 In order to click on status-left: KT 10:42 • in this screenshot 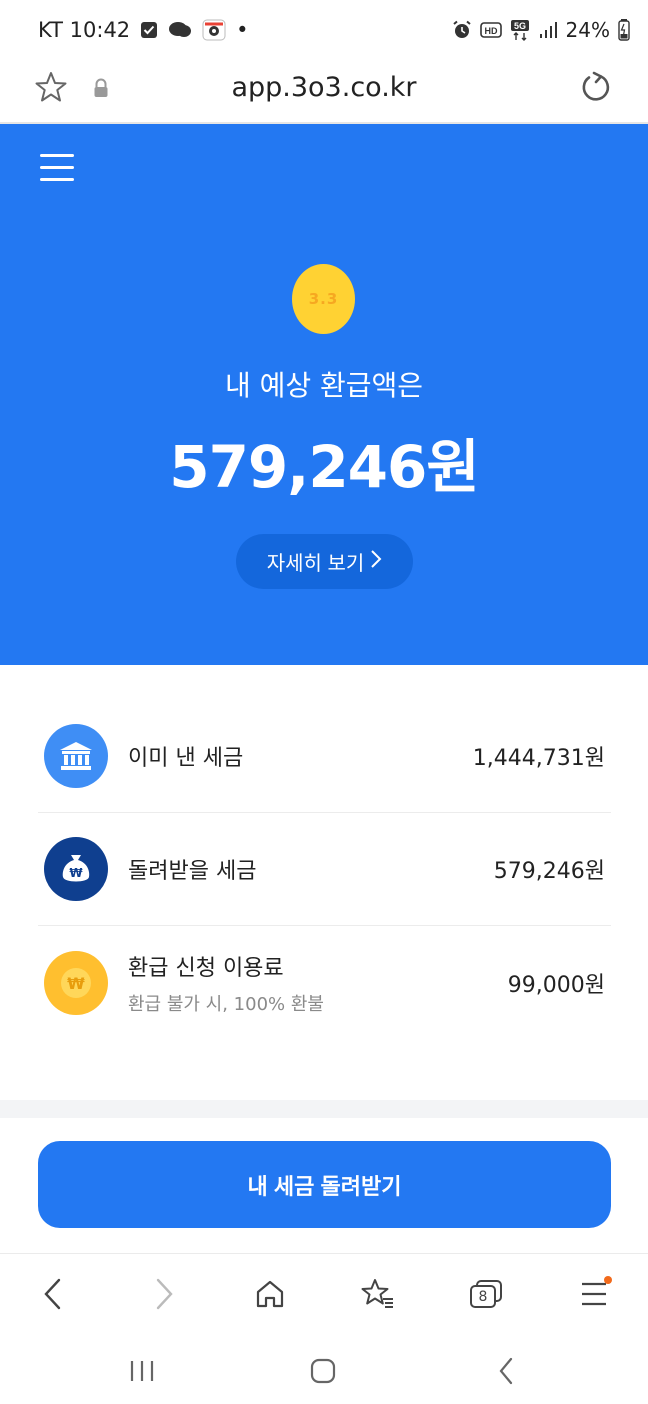, I will do `click(143, 30)`.